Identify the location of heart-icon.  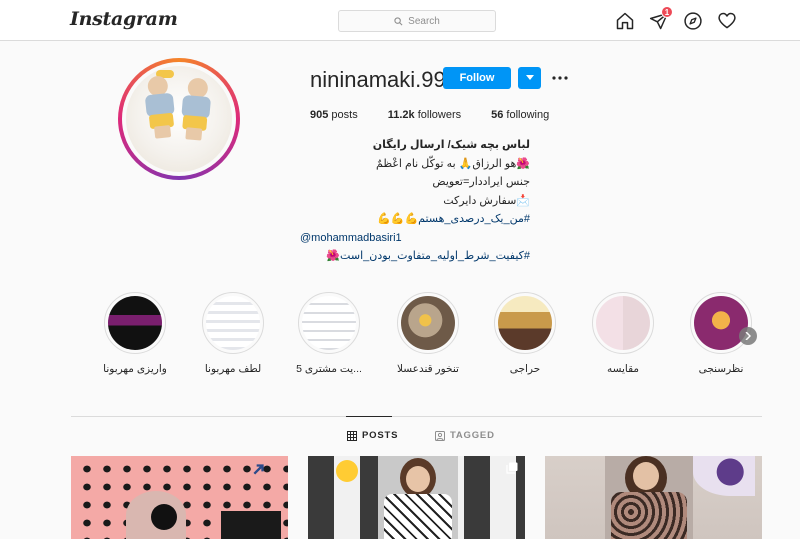
(727, 20).